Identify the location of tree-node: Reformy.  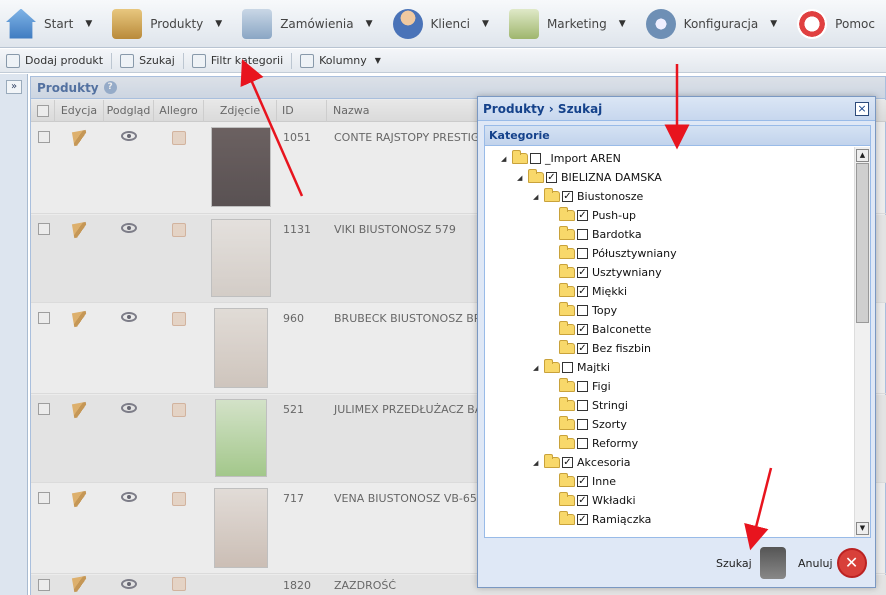
(598, 443).